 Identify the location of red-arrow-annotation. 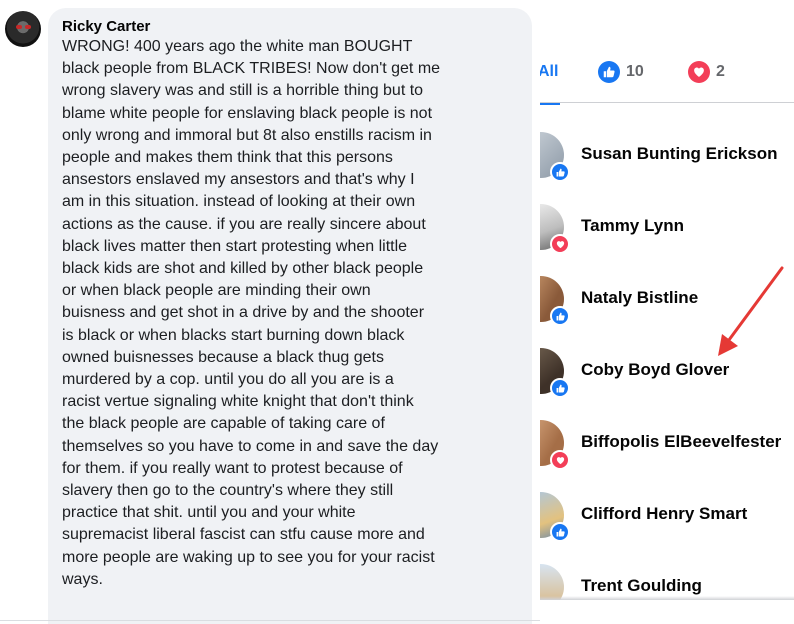
(751, 311).